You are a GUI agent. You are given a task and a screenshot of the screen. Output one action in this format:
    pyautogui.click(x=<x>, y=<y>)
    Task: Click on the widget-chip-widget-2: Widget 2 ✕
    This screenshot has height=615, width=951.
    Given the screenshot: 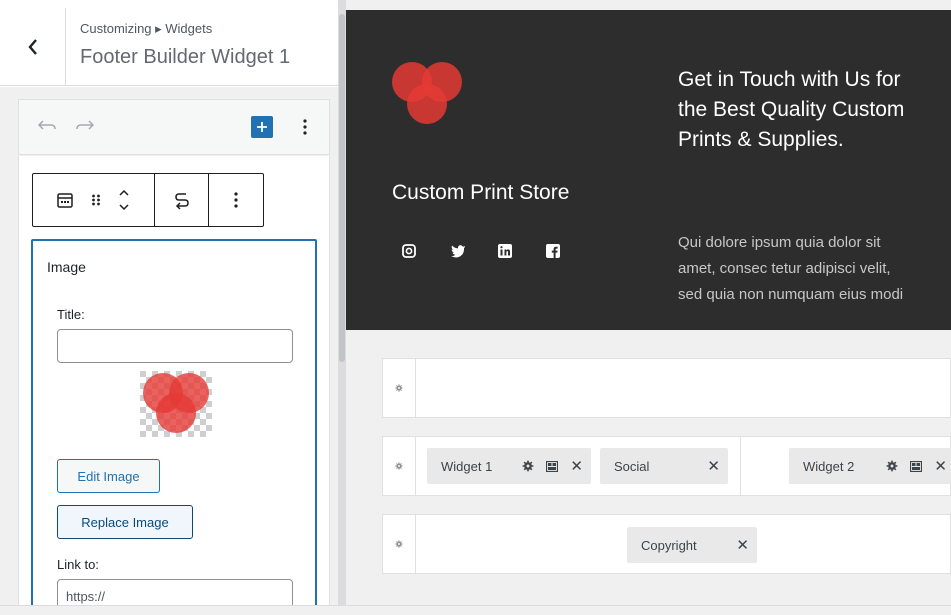 What is the action you would take?
    pyautogui.click(x=870, y=466)
    